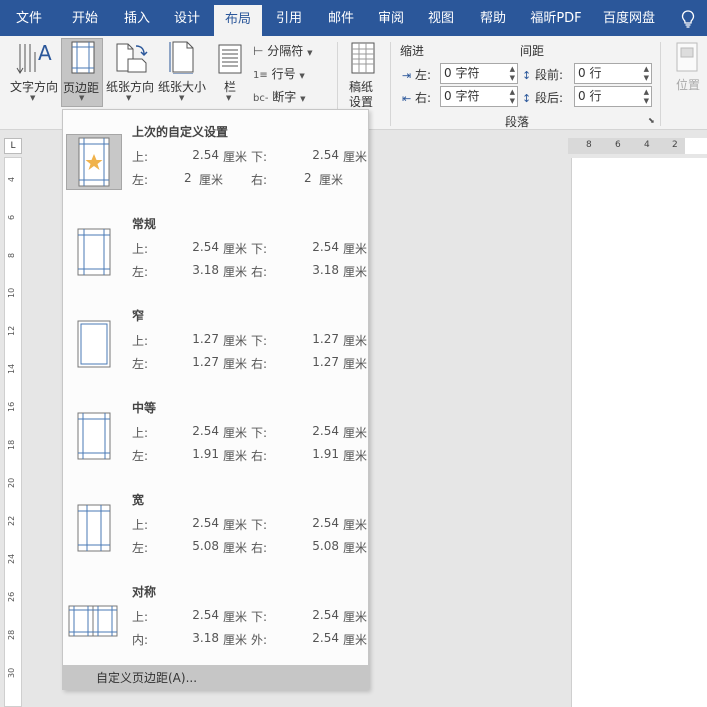 Image resolution: width=707 pixels, height=707 pixels. Describe the element at coordinates (423, 98) in the screenshot. I see `indent-right-label: 右:` at that location.